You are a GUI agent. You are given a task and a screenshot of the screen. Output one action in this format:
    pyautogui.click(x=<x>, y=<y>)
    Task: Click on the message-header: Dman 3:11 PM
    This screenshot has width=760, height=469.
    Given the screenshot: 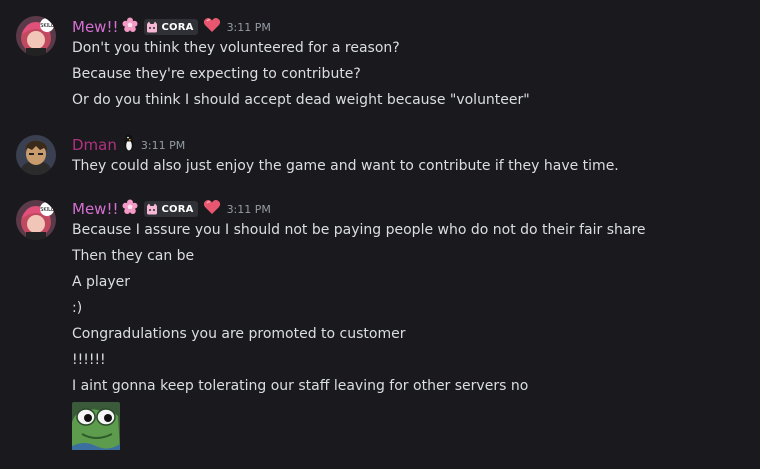 What is the action you would take?
    pyautogui.click(x=128, y=145)
    